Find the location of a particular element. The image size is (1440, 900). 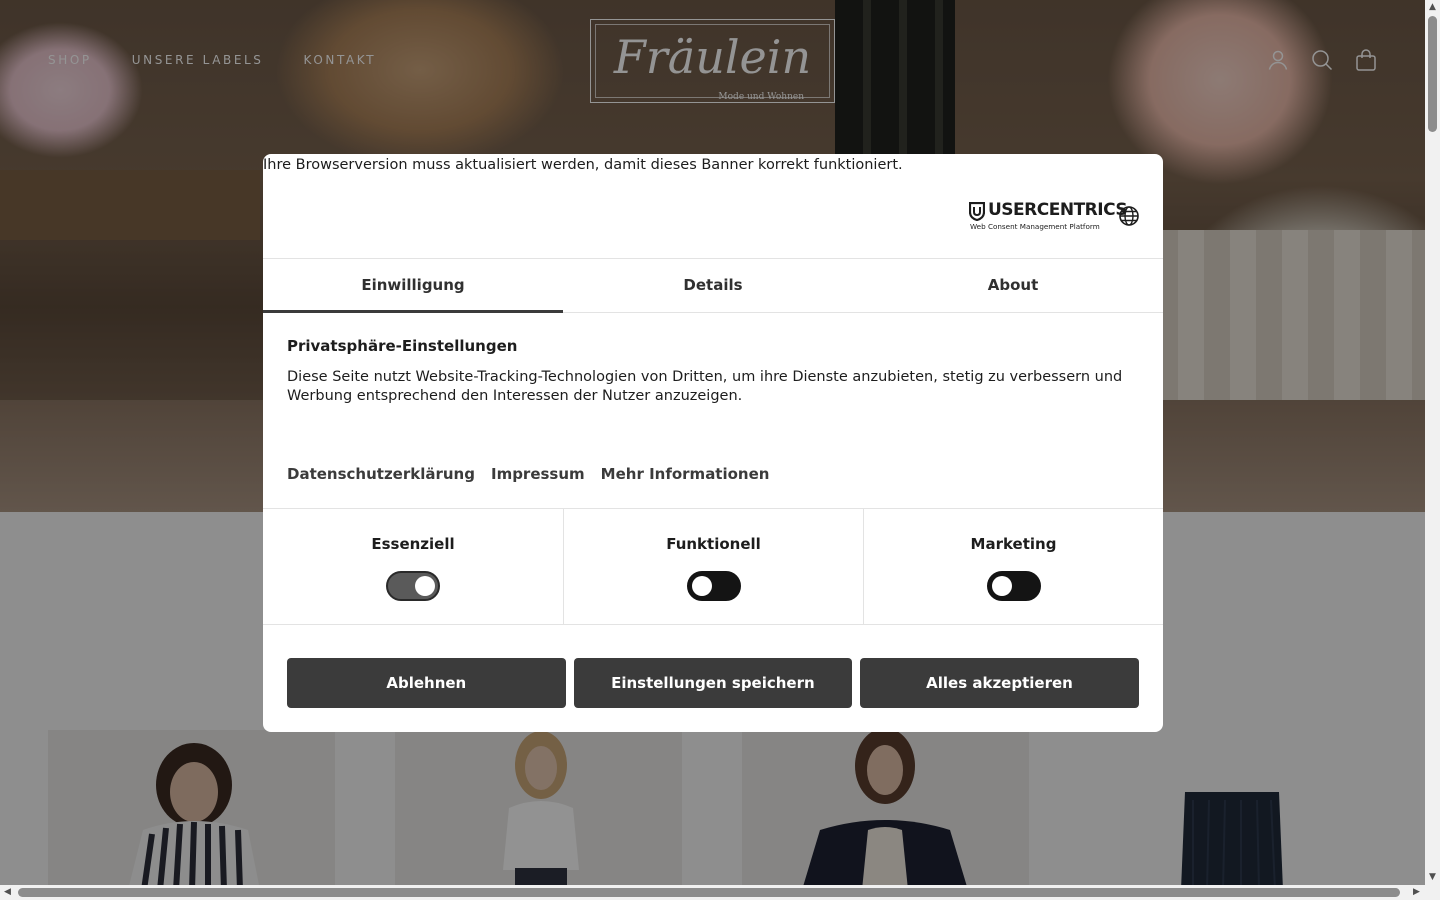

scroll-up-icon: ▲ is located at coordinates (1432, 7).